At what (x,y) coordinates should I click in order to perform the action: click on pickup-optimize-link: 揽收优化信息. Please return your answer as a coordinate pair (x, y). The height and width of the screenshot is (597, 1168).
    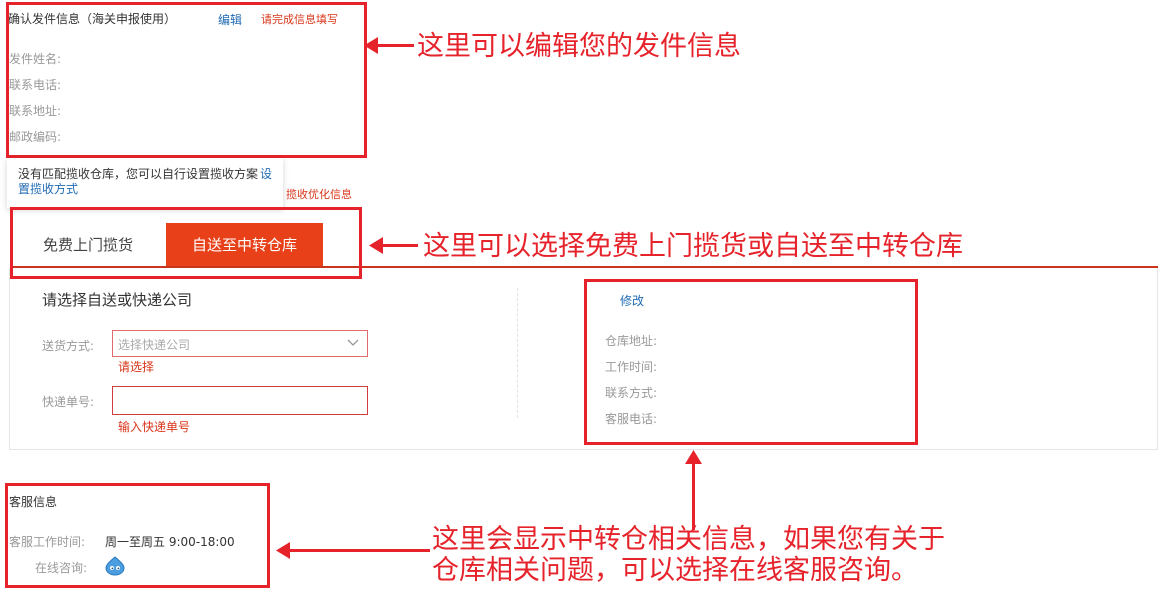
    Looking at the image, I should click on (324, 194).